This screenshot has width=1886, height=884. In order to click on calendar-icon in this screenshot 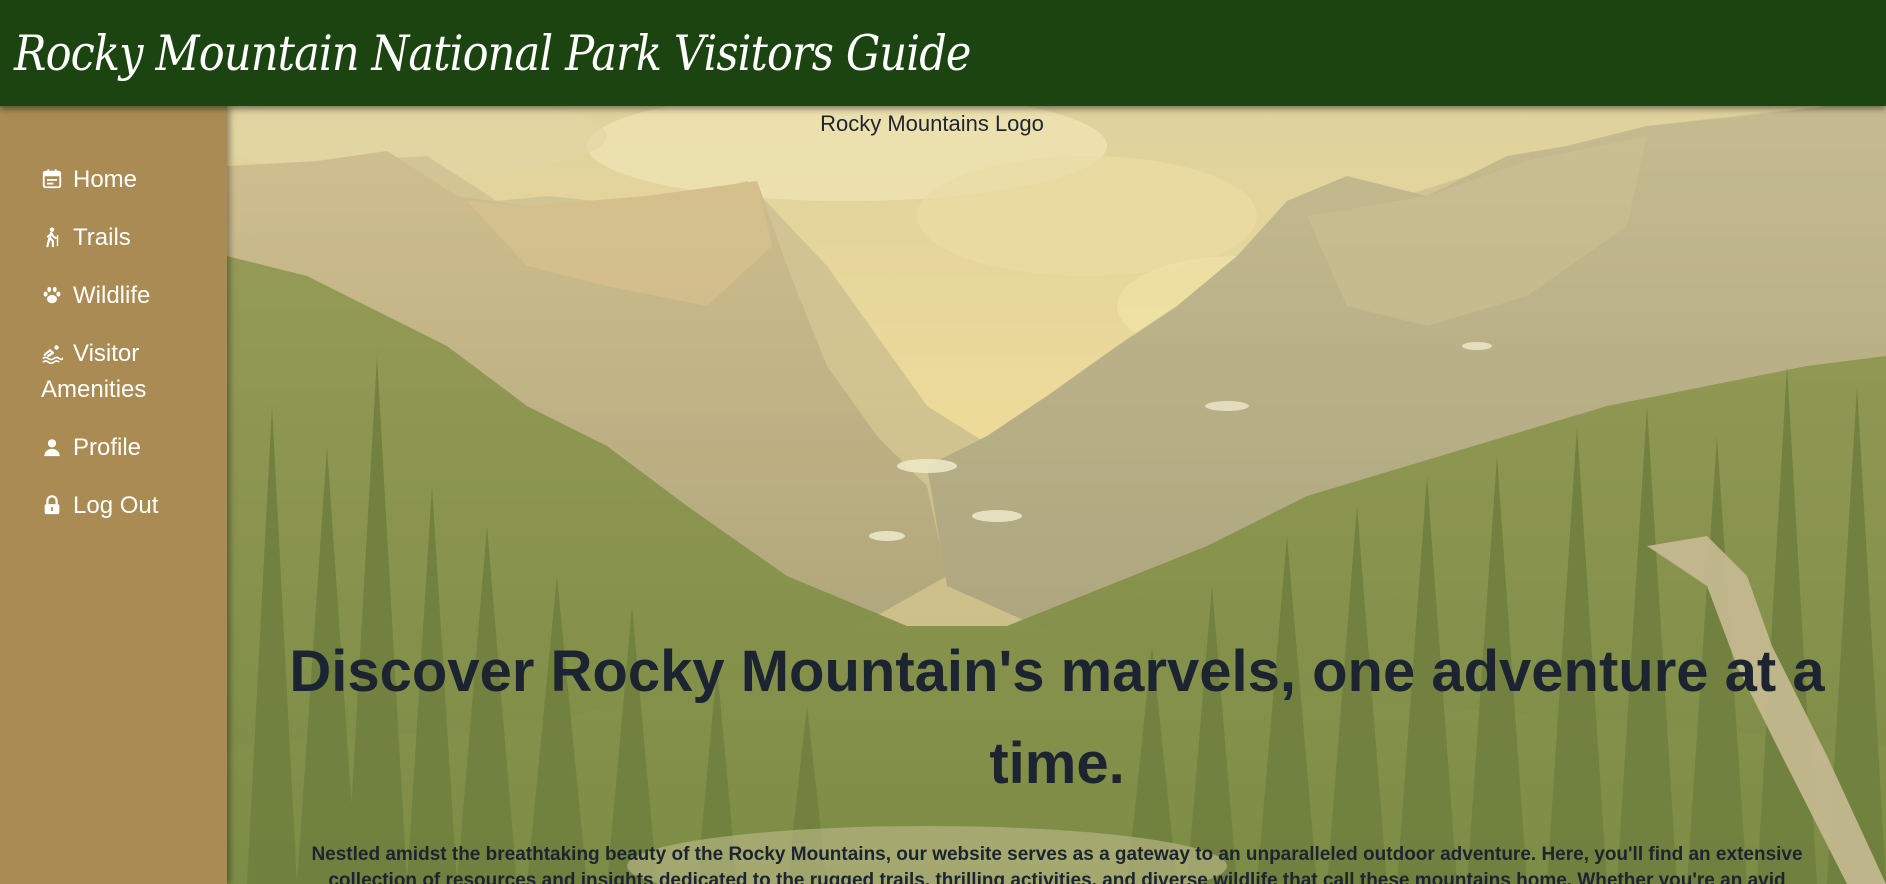, I will do `click(52, 179)`.